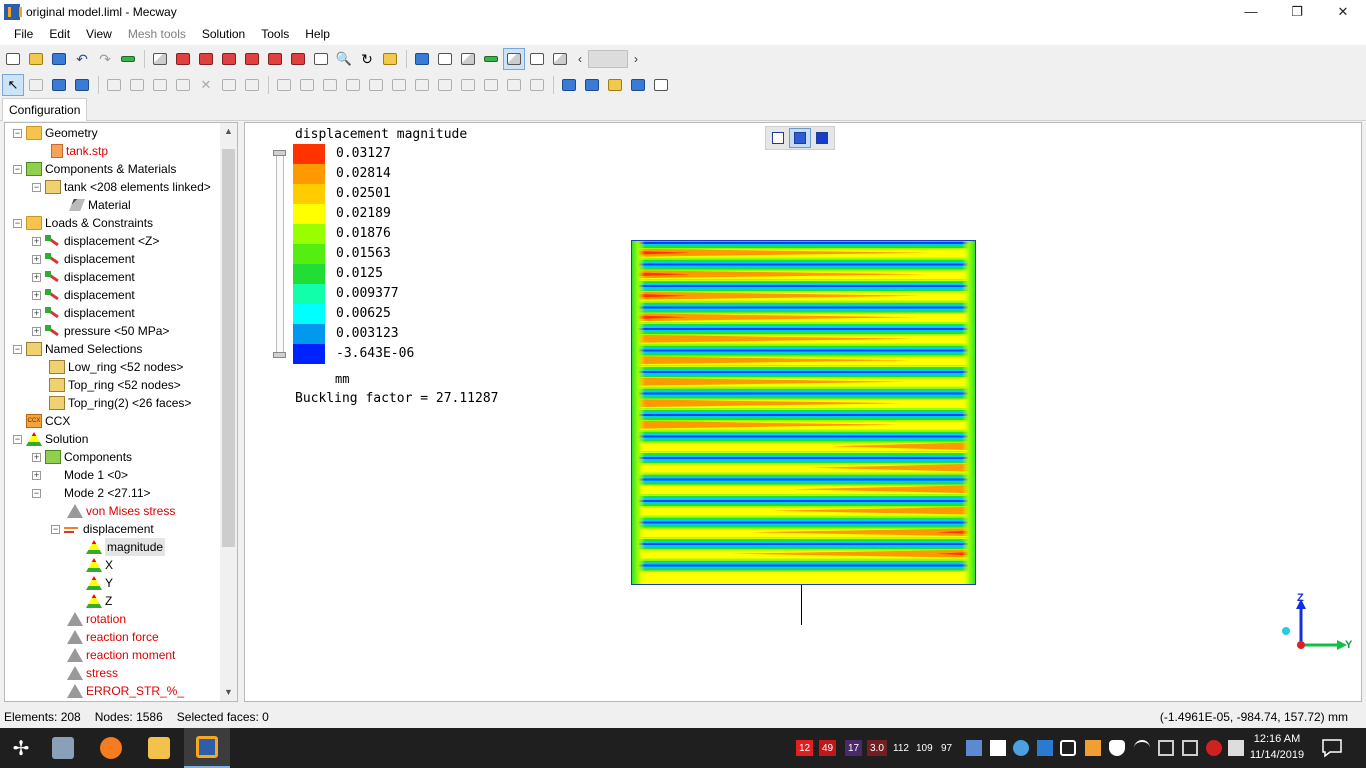 The image size is (1366, 768). Describe the element at coordinates (877, 748) in the screenshot. I see `tray-badge: 3.0` at that location.